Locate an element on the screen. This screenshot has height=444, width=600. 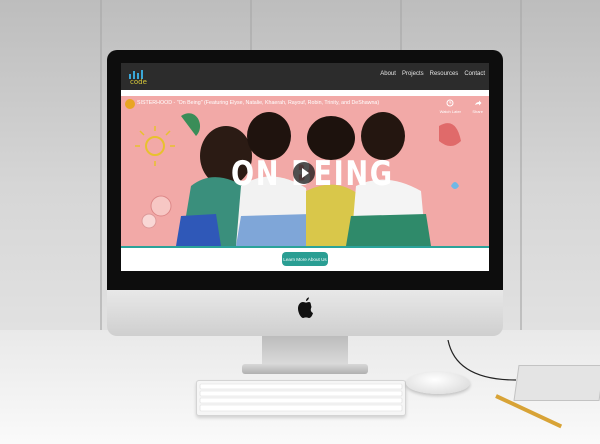
watch-later-button: Watch Later is located at coordinates (450, 107).